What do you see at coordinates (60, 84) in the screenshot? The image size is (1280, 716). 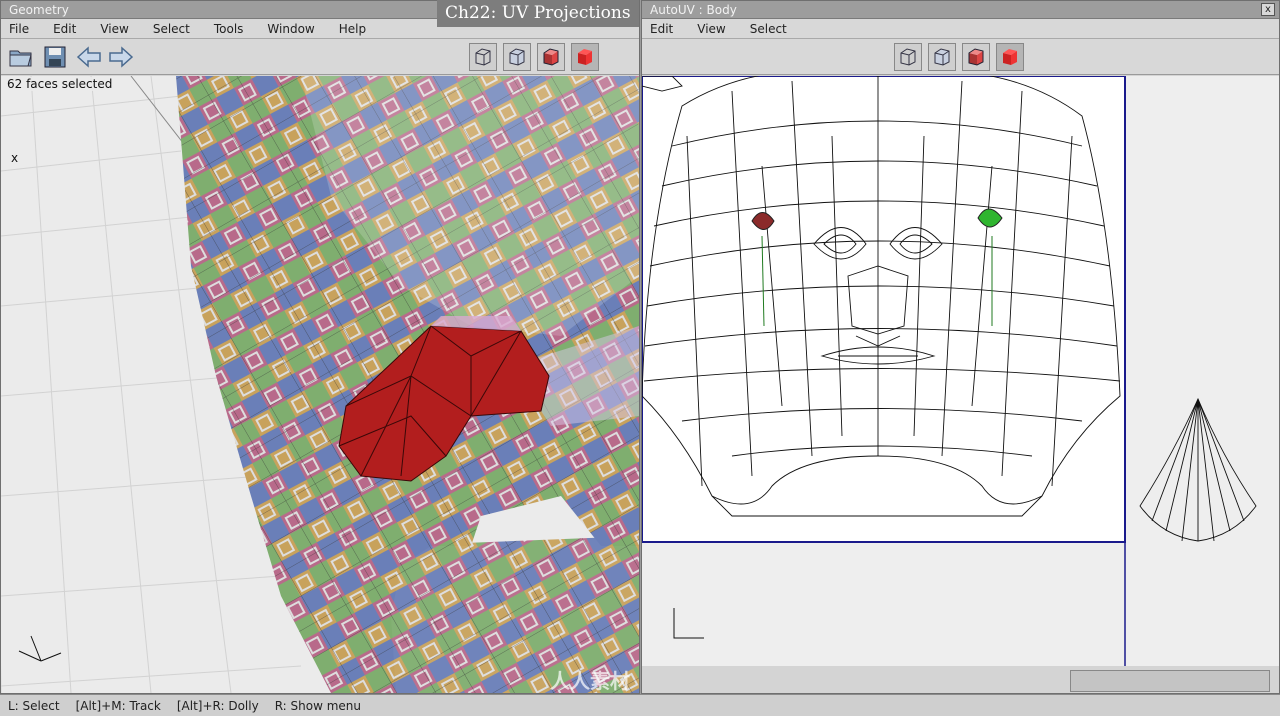 I see `selection-status: 62 faces selected` at bounding box center [60, 84].